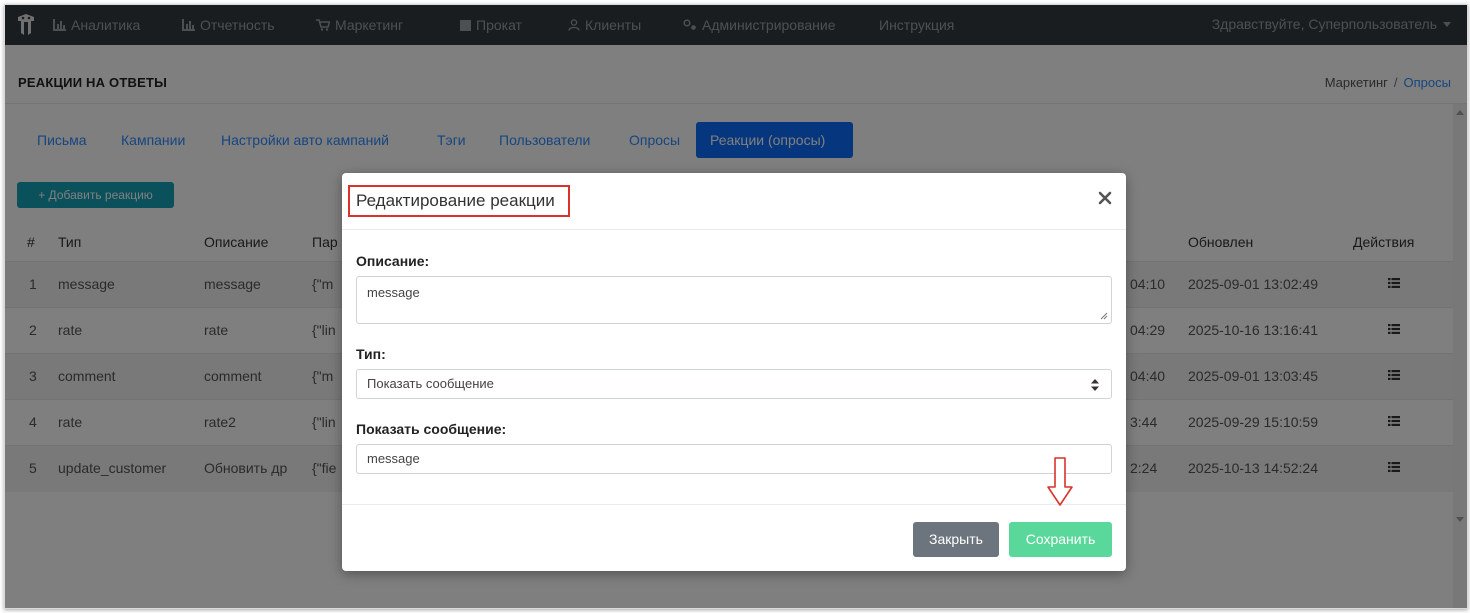  I want to click on message-input-value: message, so click(393, 458).